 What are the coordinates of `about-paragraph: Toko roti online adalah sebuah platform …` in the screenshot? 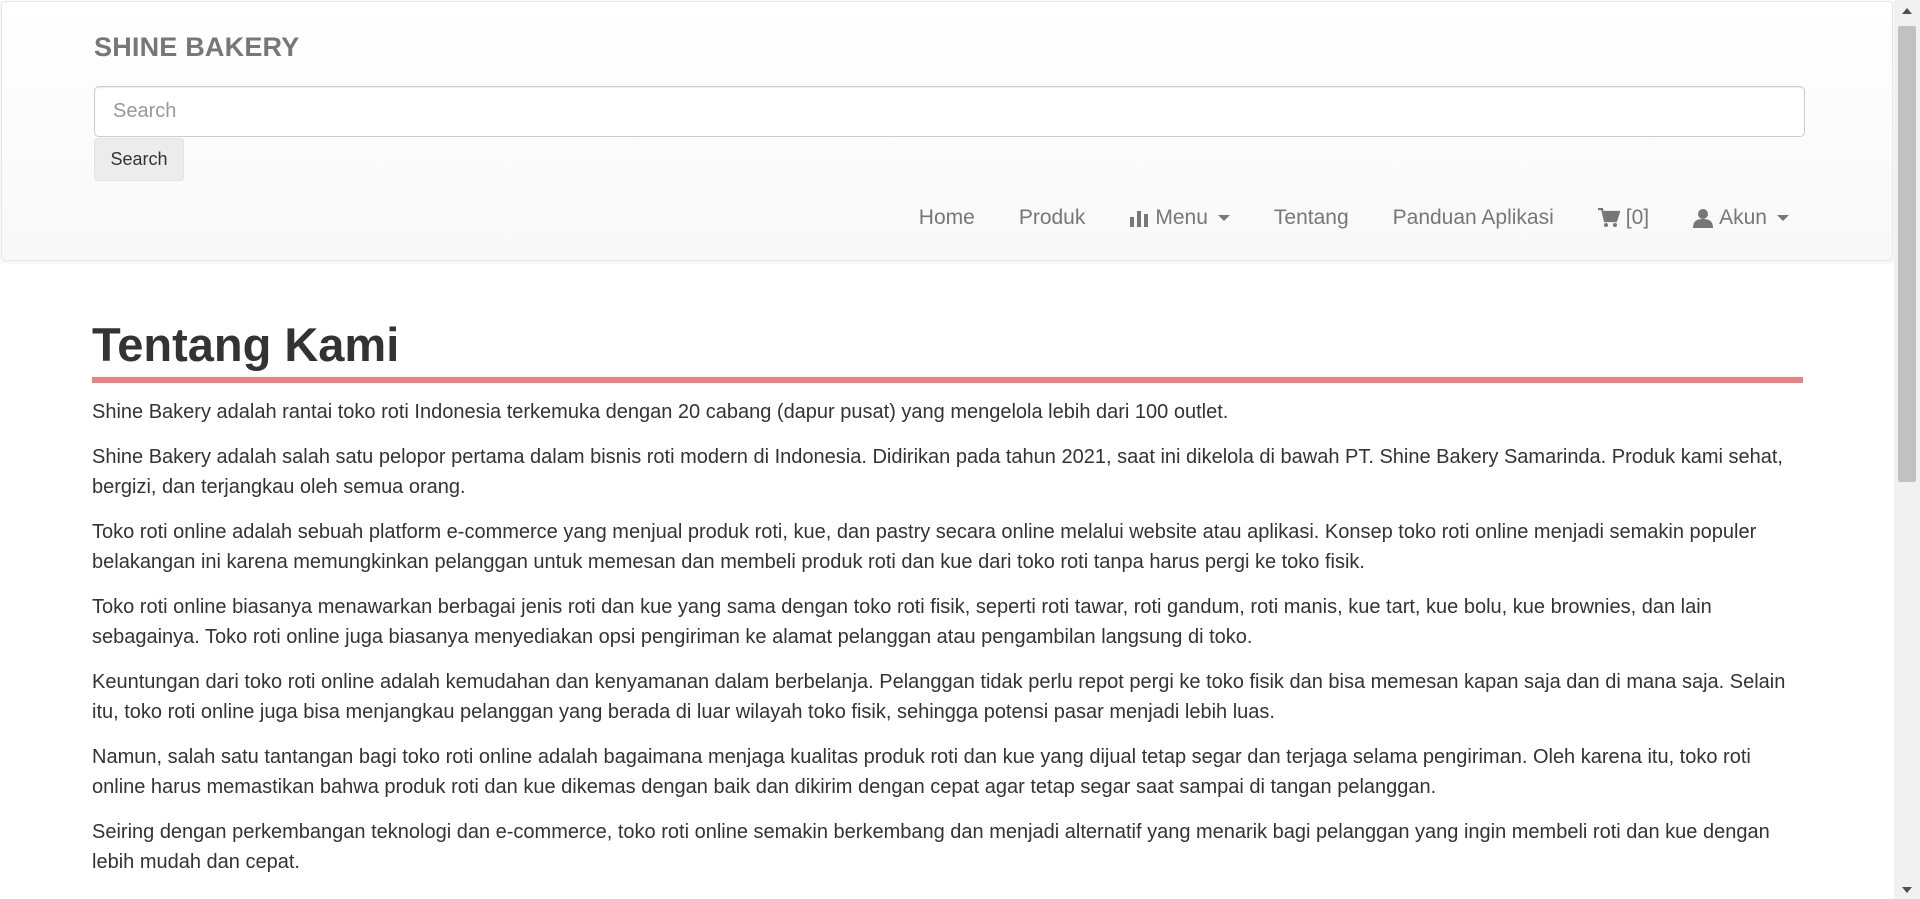 It's located at (924, 547).